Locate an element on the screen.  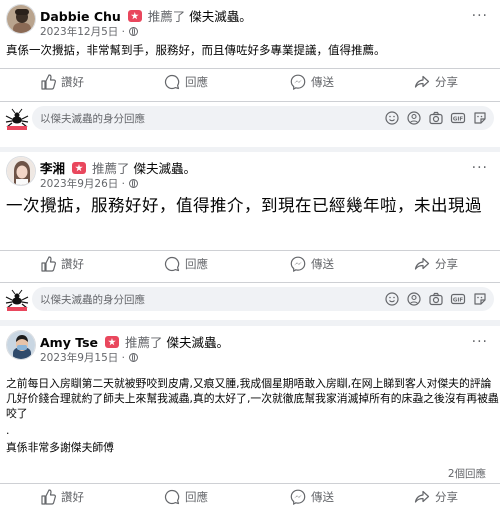
comment-count: 2個回應 is located at coordinates (467, 473).